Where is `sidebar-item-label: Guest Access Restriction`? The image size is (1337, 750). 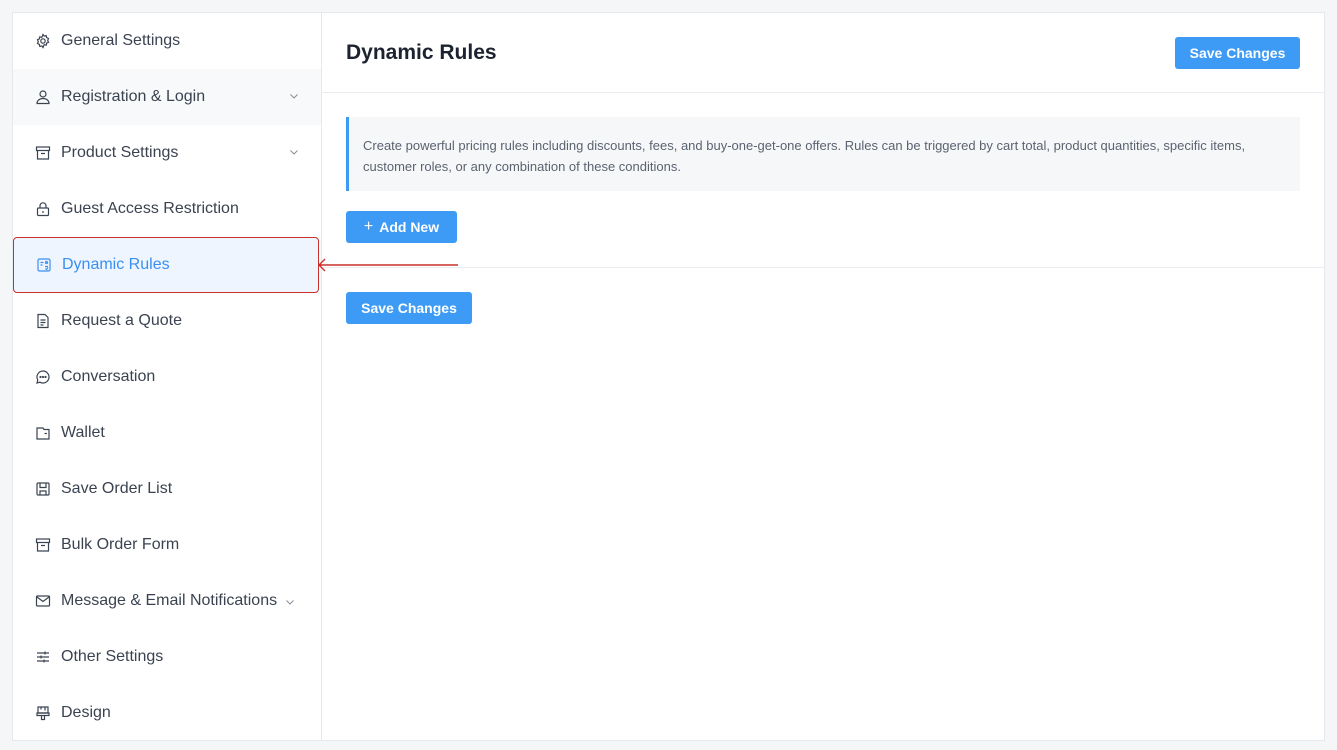 sidebar-item-label: Guest Access Restriction is located at coordinates (150, 208).